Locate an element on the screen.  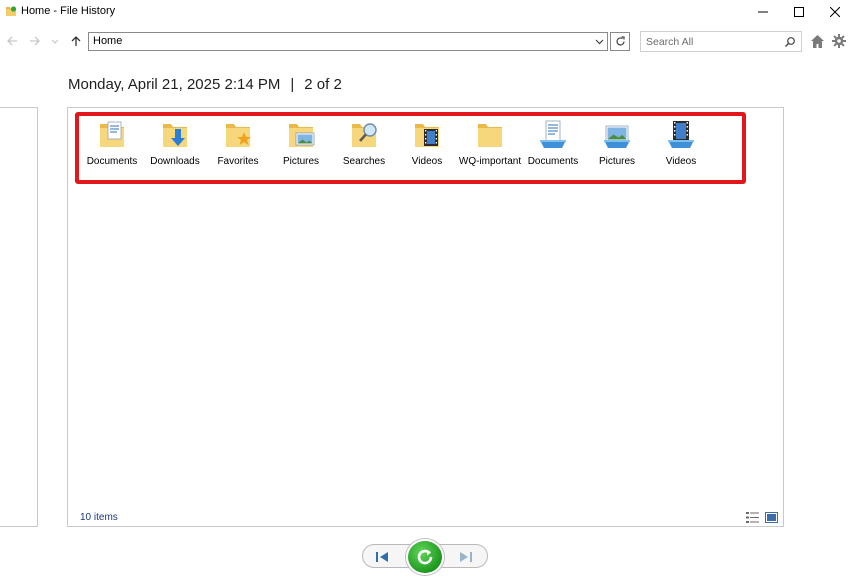
back-button is located at coordinates (12, 41).